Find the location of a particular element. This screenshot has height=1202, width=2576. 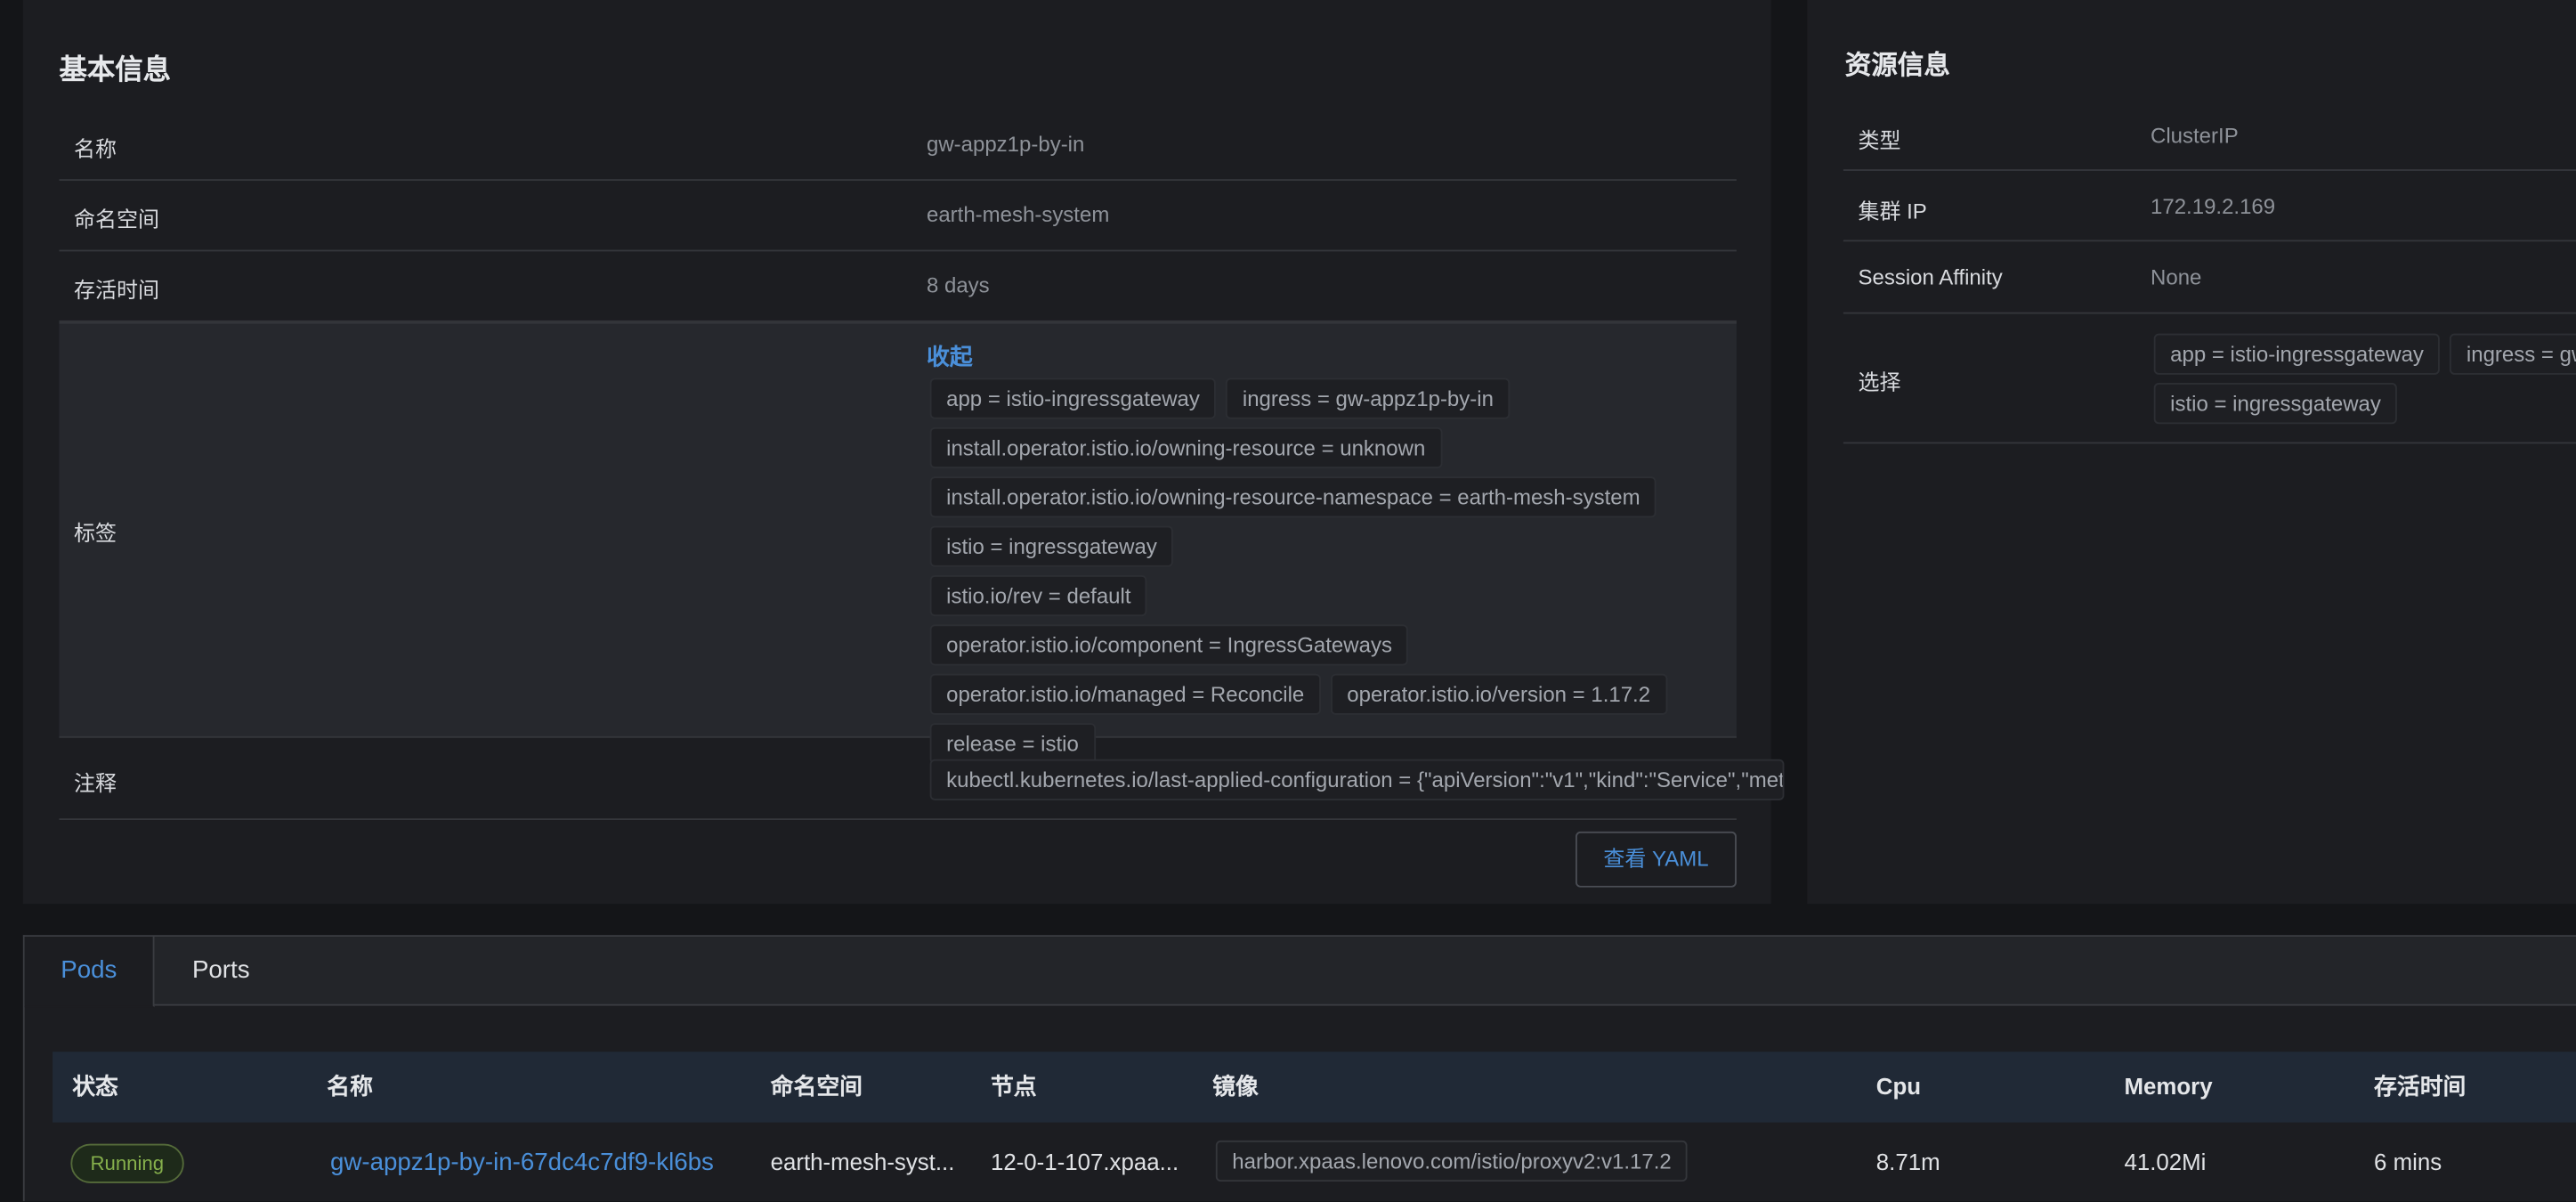

info-value: earth-mesh-system is located at coordinates (1018, 214).